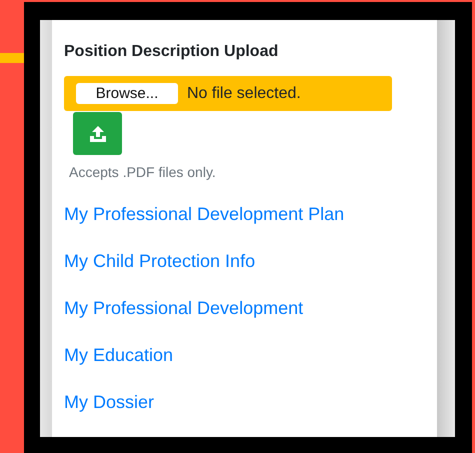 This screenshot has height=453, width=475. I want to click on upload-icon, so click(97, 133).